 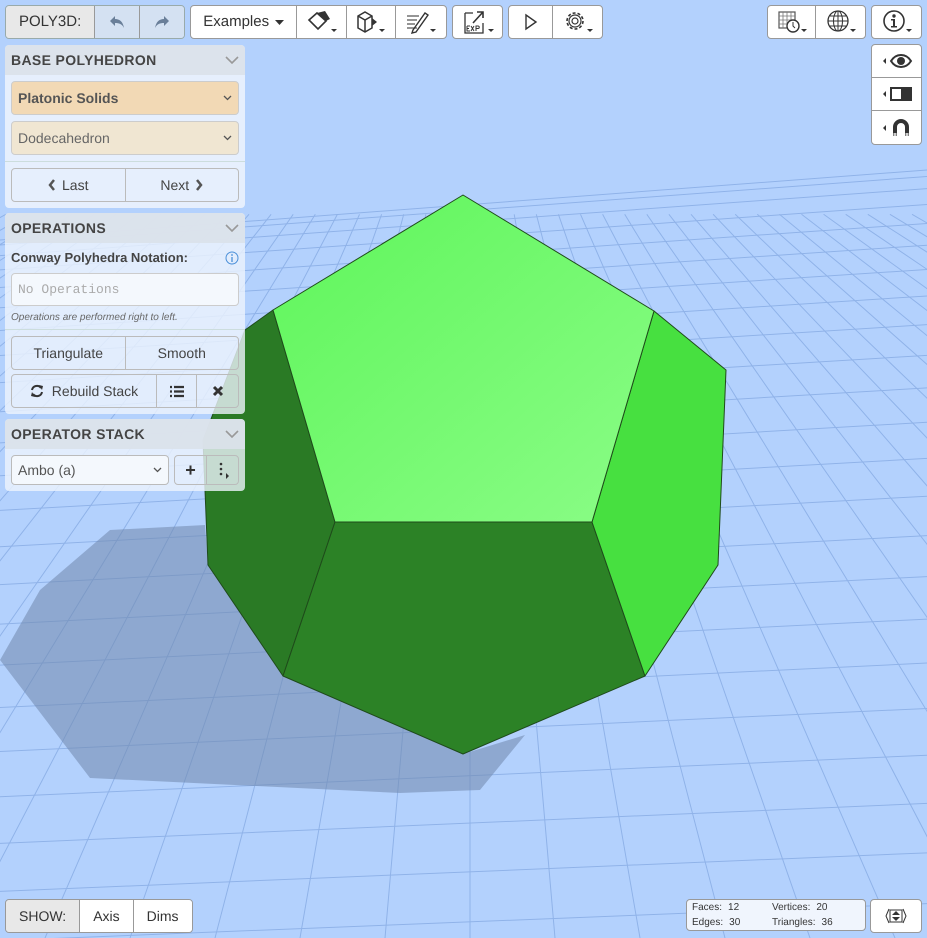 What do you see at coordinates (95, 318) in the screenshot?
I see `hint-text: Operations are performed right to left.` at bounding box center [95, 318].